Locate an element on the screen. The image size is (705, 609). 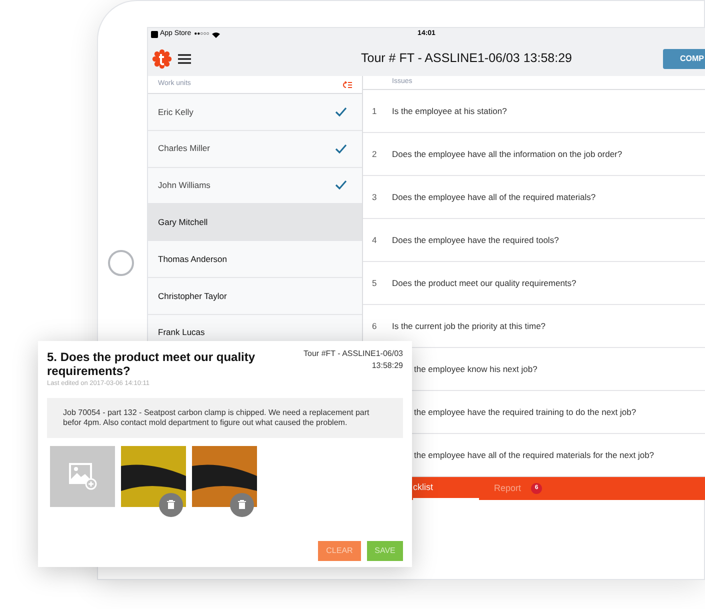
work-unit-row: Christopher Taylor is located at coordinates (255, 296).